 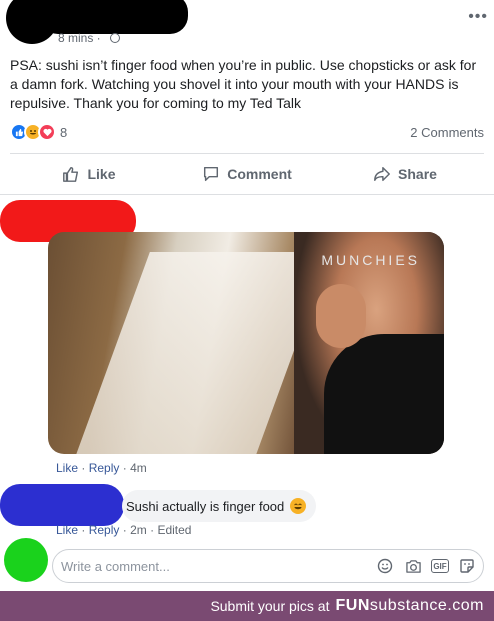 What do you see at coordinates (67, 530) in the screenshot?
I see `comment-like-link-2: Like` at bounding box center [67, 530].